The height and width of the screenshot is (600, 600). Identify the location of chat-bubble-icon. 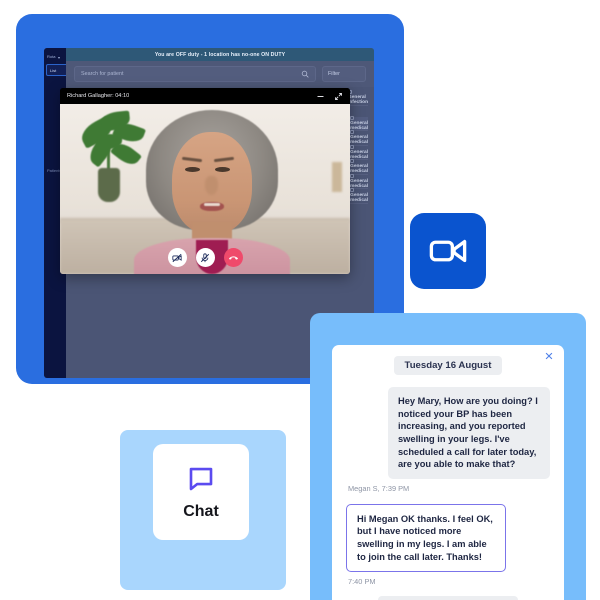
(201, 478).